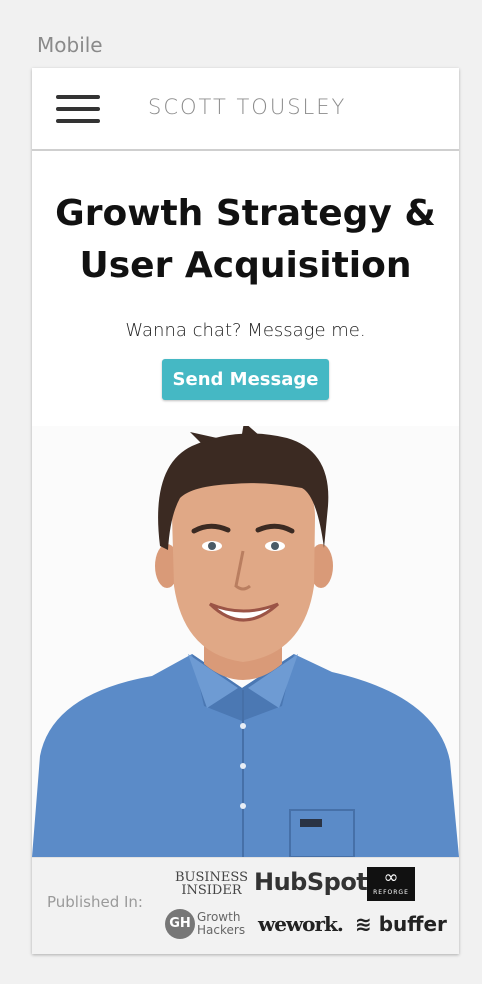 This screenshot has height=984, width=482. I want to click on growth-hackers-mark-icon: GH, so click(180, 924).